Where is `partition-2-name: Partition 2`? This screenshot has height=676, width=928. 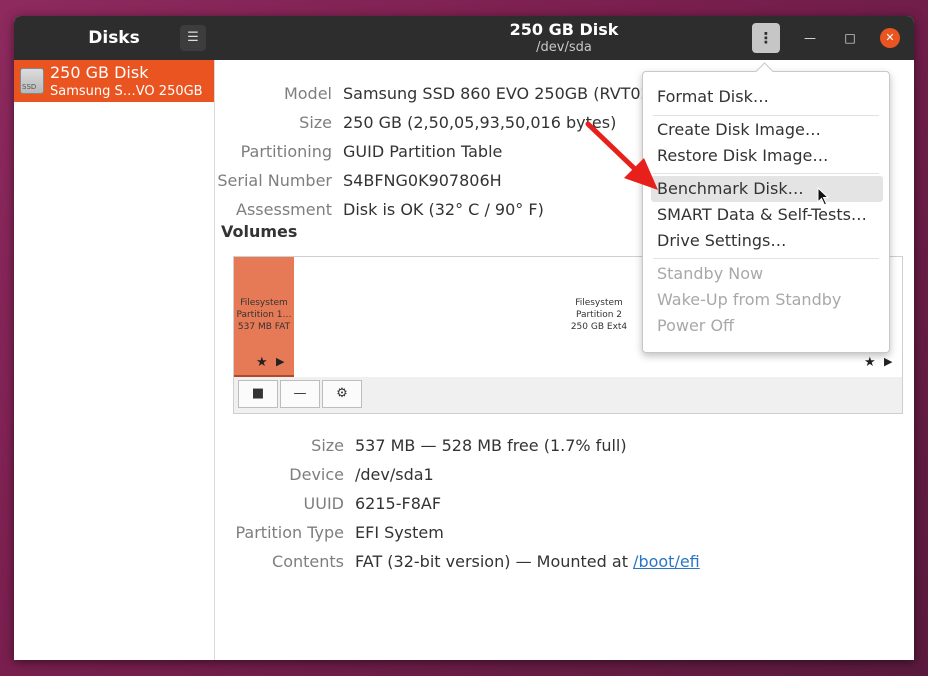 partition-2-name: Partition 2 is located at coordinates (599, 315).